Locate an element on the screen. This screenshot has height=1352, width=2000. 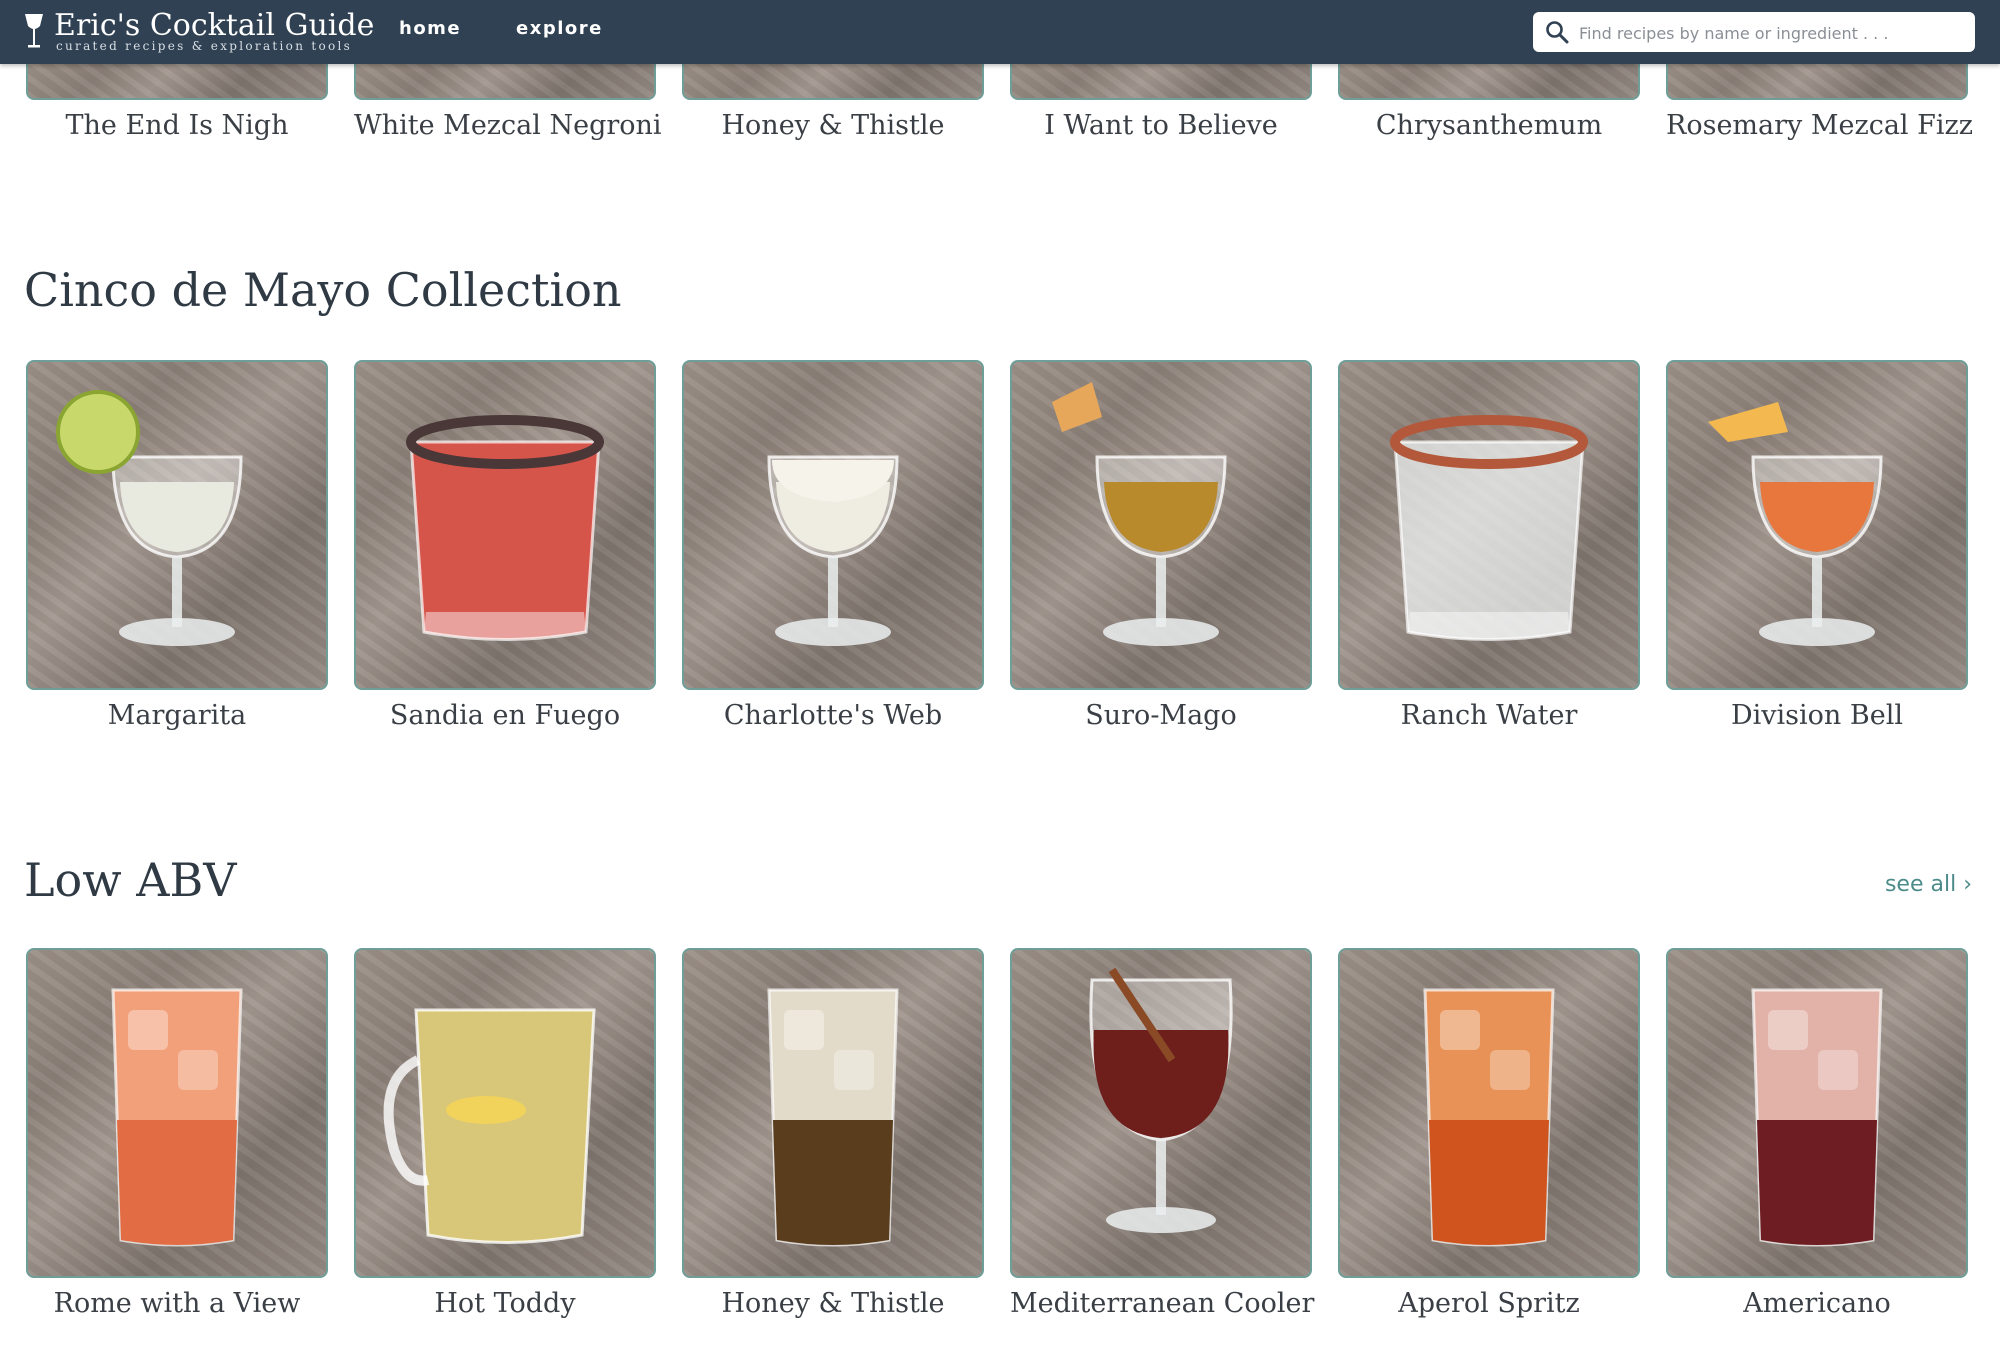
recipe-card: Charlotte's Web is located at coordinates (833, 545).